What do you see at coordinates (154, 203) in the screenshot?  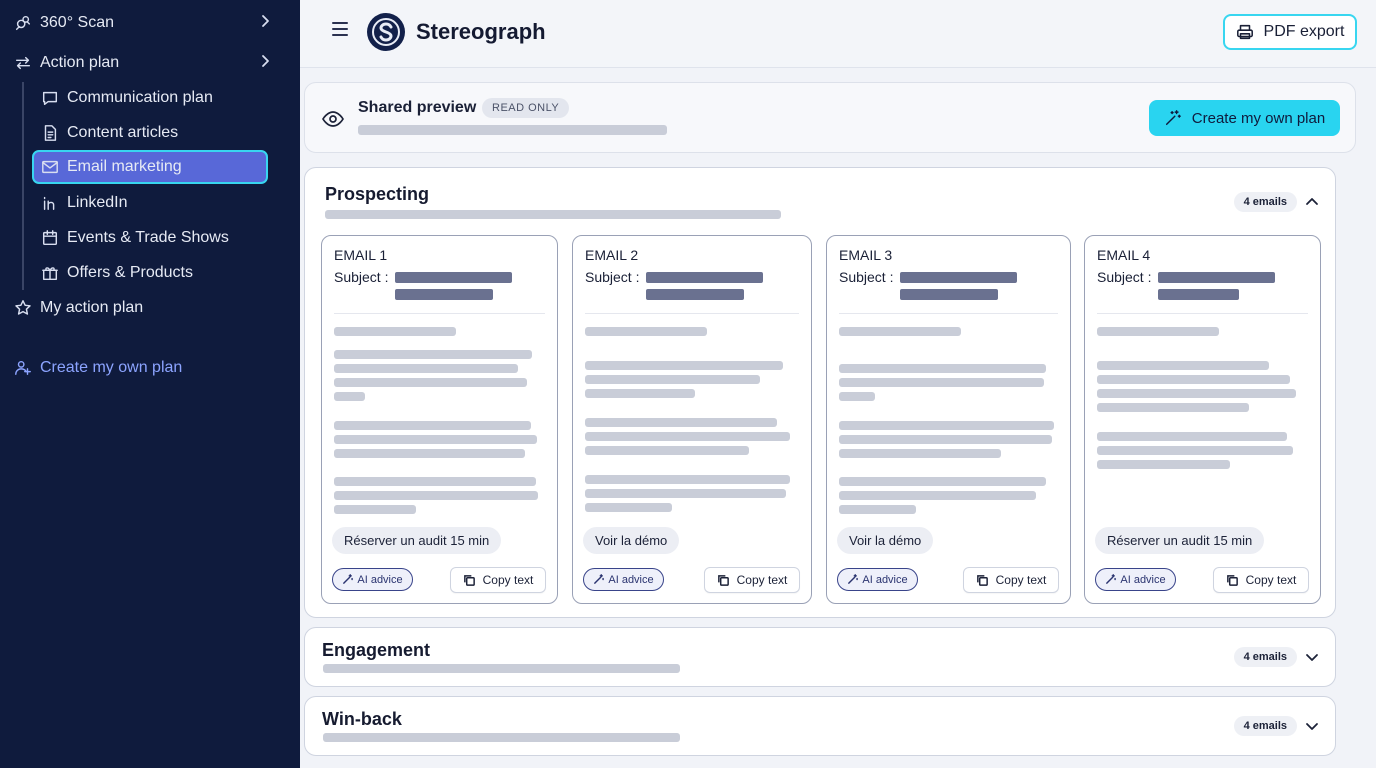 I see `sidebar-item-linkedin: LinkedIn` at bounding box center [154, 203].